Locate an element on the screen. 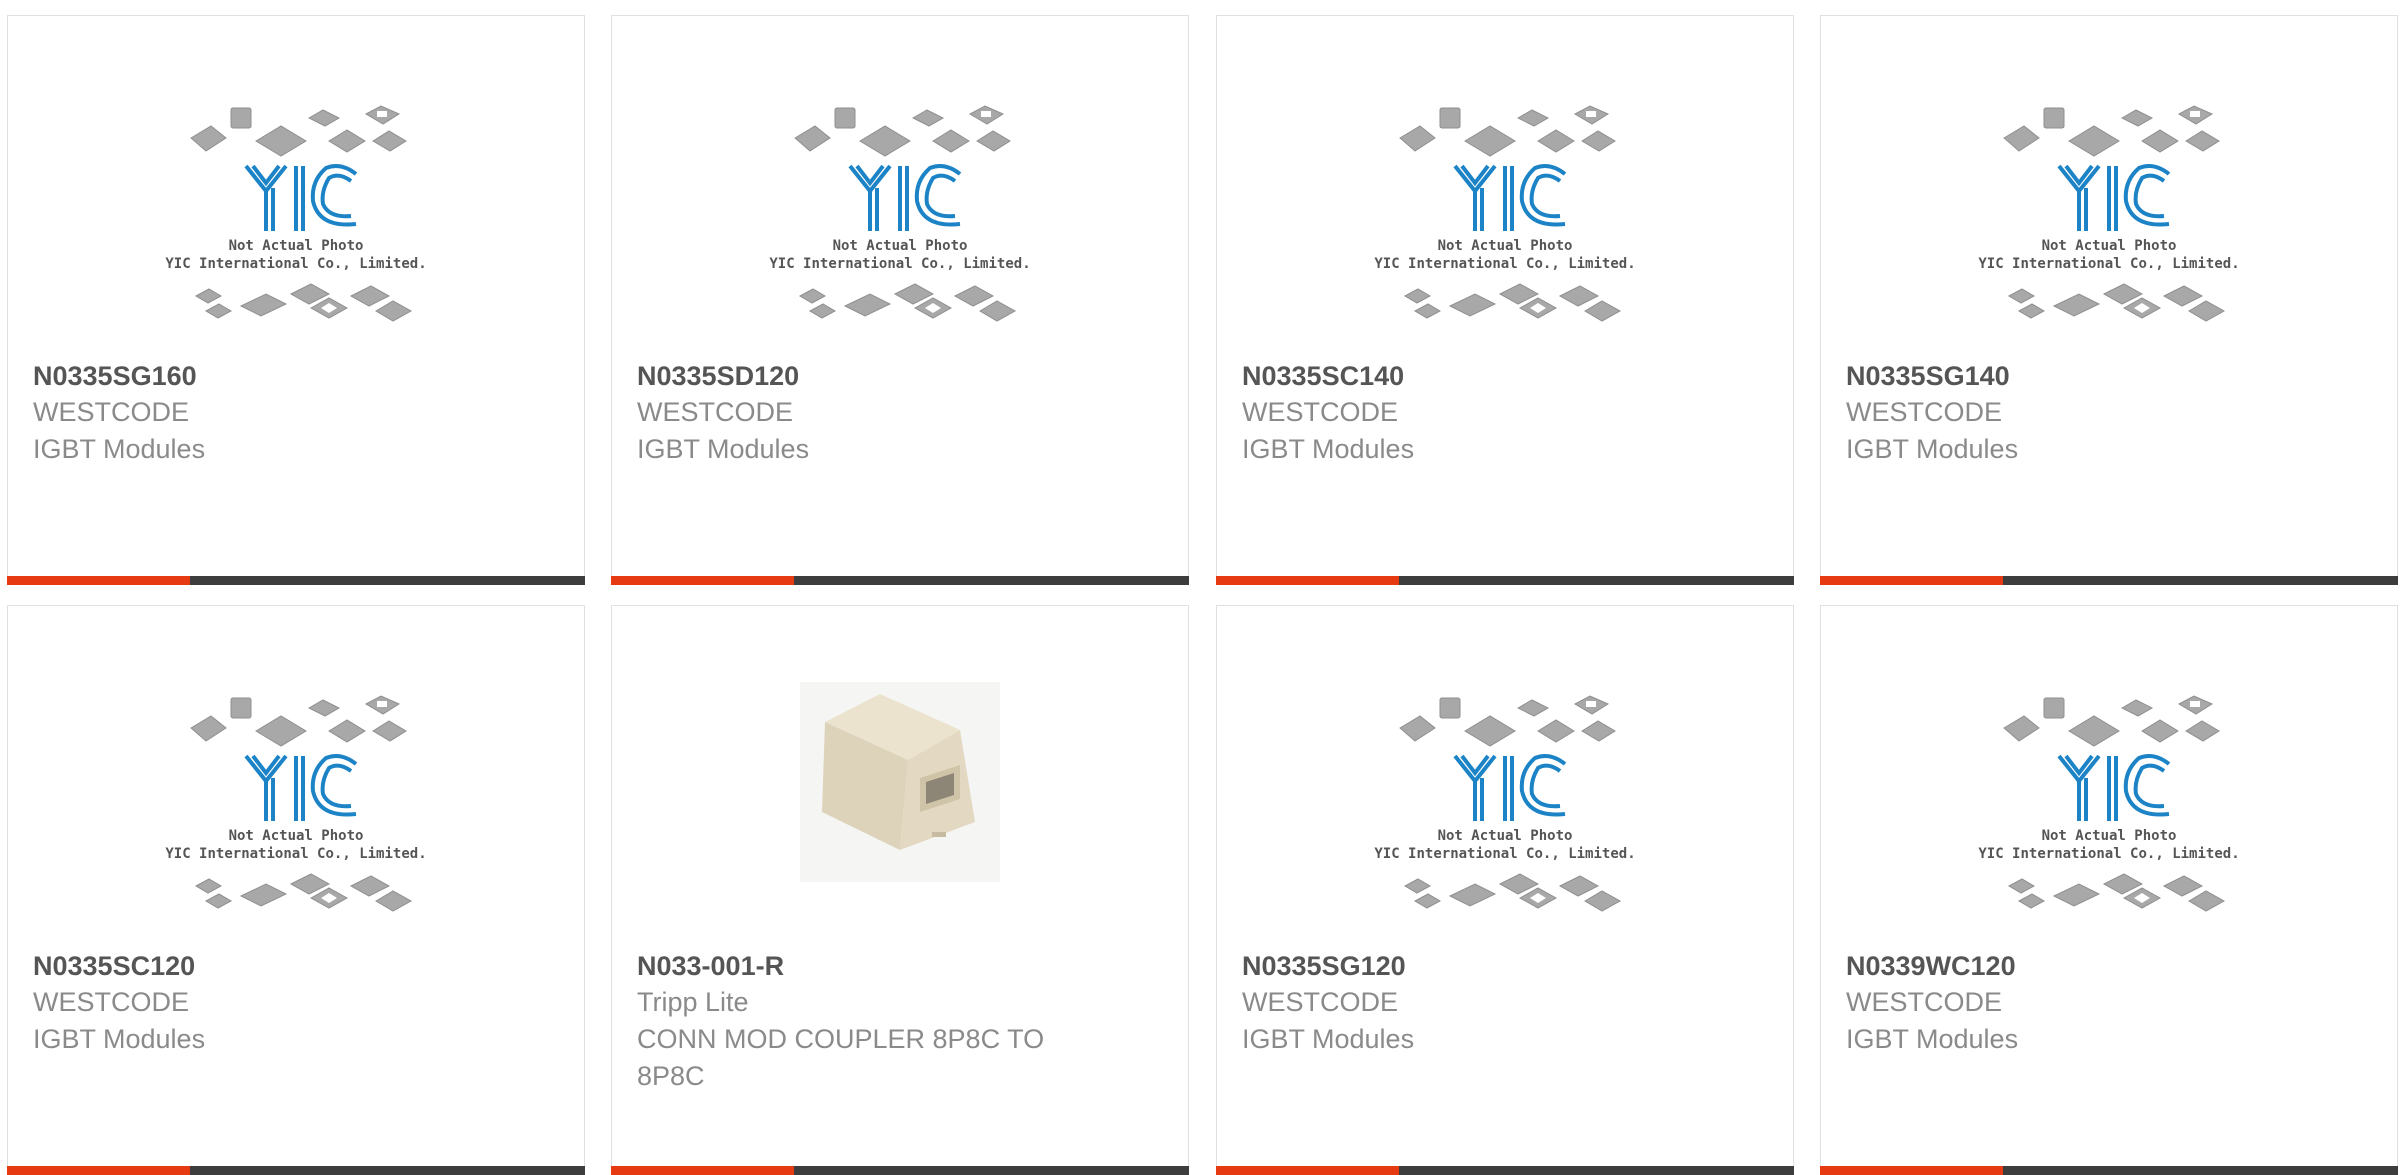 Image resolution: width=2400 pixels, height=1175 pixels. part-number-link: N0335SC140 is located at coordinates (1452, 376).